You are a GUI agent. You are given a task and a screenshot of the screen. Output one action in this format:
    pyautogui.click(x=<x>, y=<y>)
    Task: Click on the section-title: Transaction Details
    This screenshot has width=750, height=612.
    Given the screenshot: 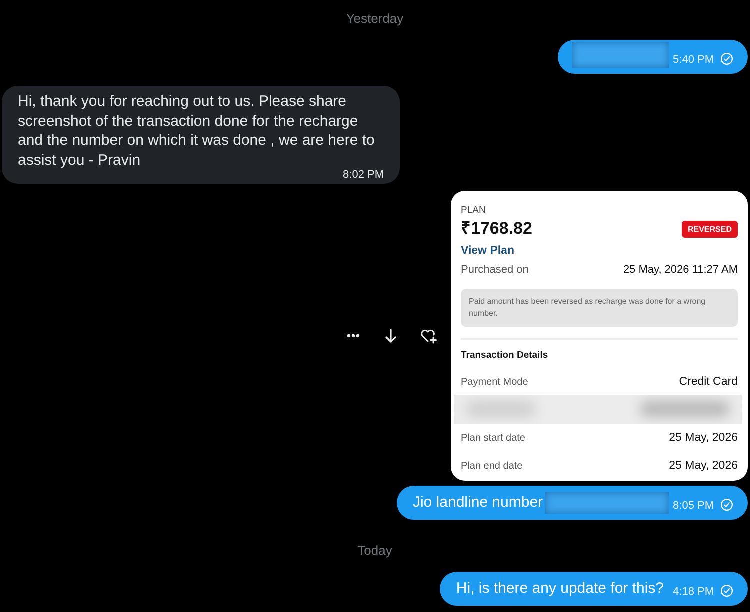 What is the action you would take?
    pyautogui.click(x=504, y=356)
    